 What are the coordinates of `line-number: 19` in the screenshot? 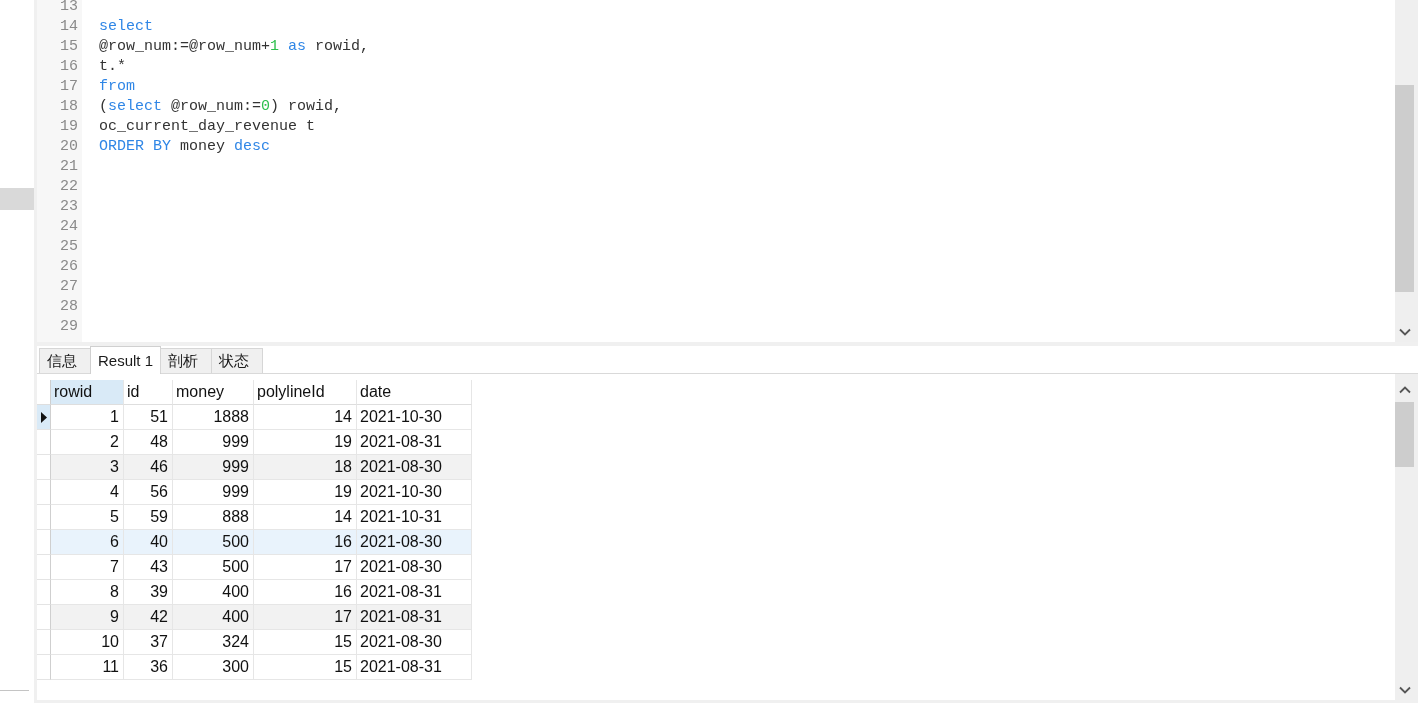 It's located at (69, 127).